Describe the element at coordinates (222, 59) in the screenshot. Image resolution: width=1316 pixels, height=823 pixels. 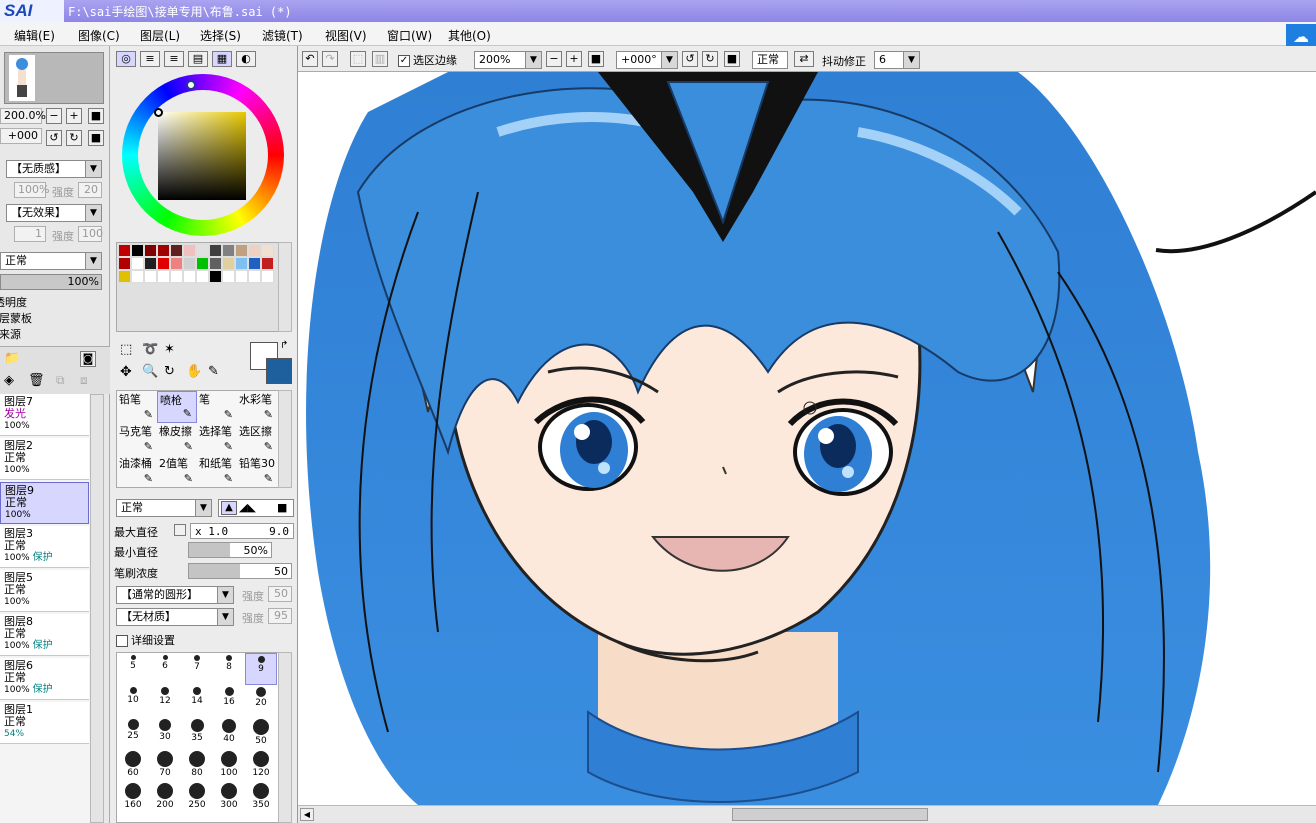
I see `swatch-tab-icon: ▦` at that location.